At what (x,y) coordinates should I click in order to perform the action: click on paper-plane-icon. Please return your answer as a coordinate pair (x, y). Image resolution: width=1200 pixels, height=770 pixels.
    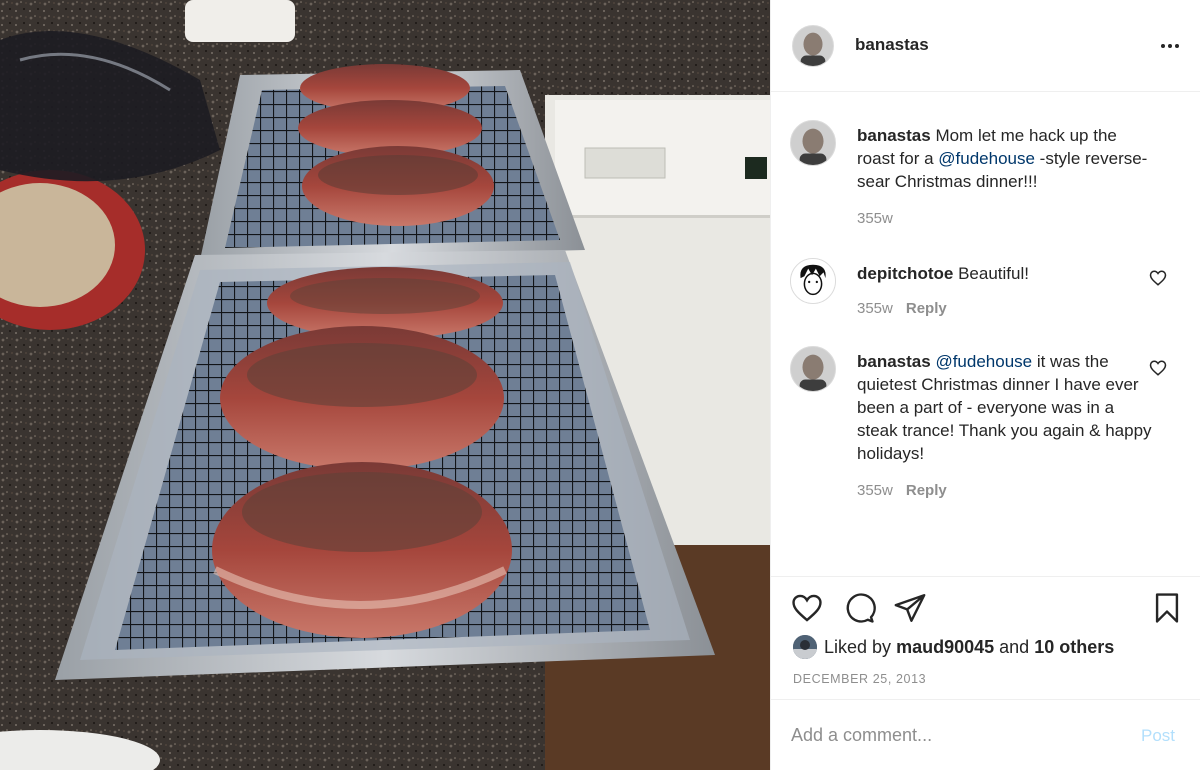
    Looking at the image, I should click on (910, 608).